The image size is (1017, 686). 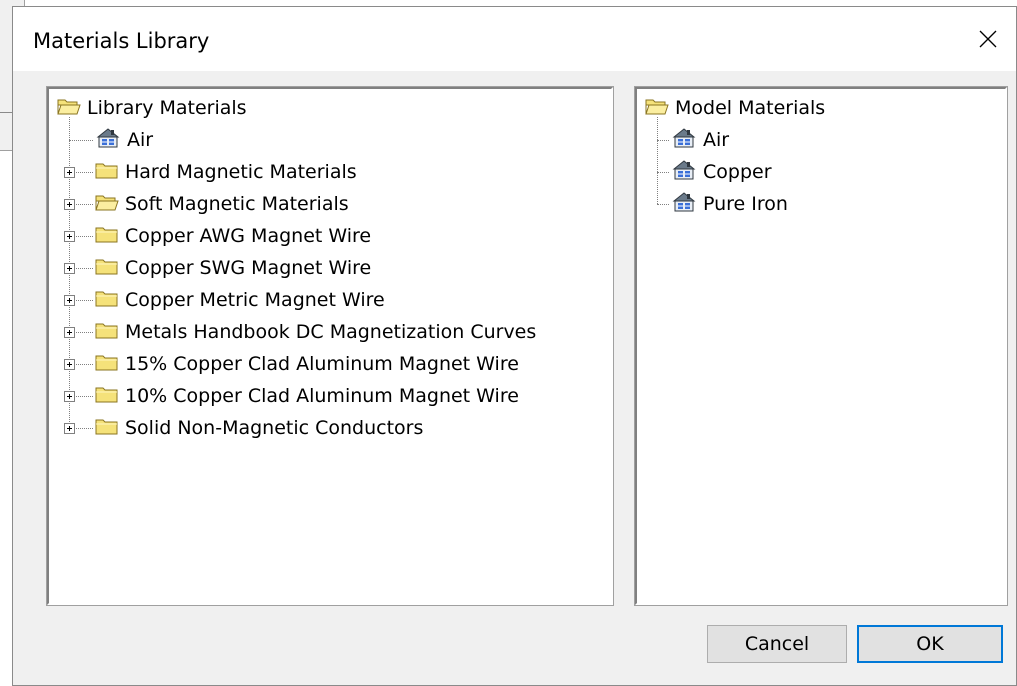 What do you see at coordinates (777, 644) in the screenshot?
I see `cancel-button: Cancel` at bounding box center [777, 644].